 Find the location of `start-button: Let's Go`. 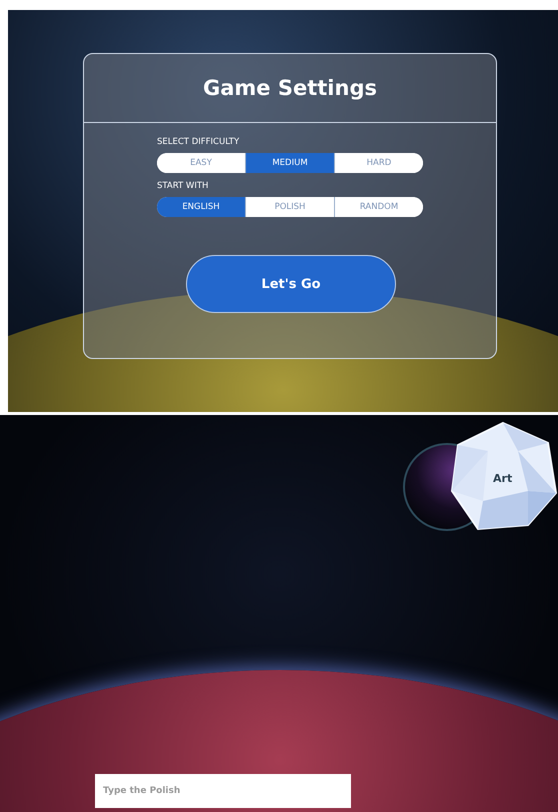

start-button: Let's Go is located at coordinates (291, 284).